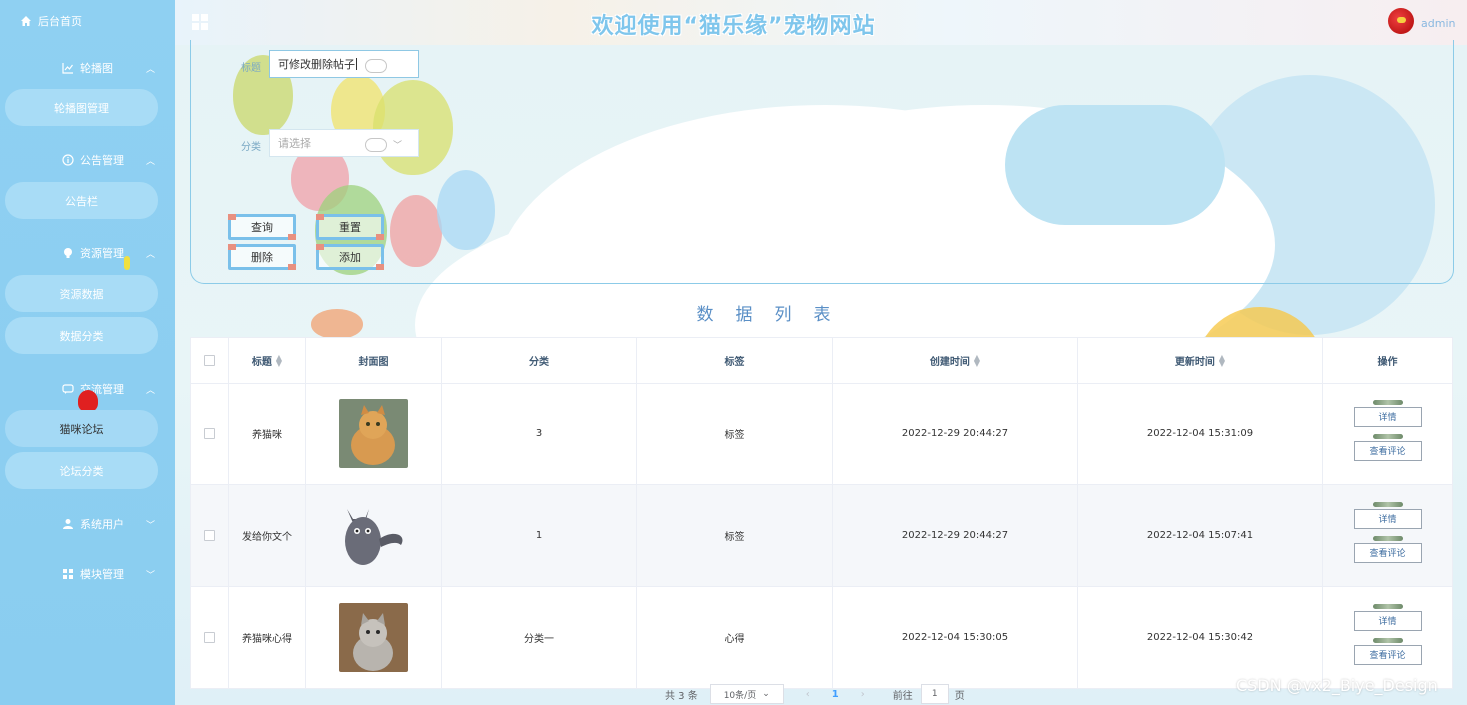 The height and width of the screenshot is (705, 1467). What do you see at coordinates (344, 64) in the screenshot?
I see `title-search-input: 可修改删除帖子` at bounding box center [344, 64].